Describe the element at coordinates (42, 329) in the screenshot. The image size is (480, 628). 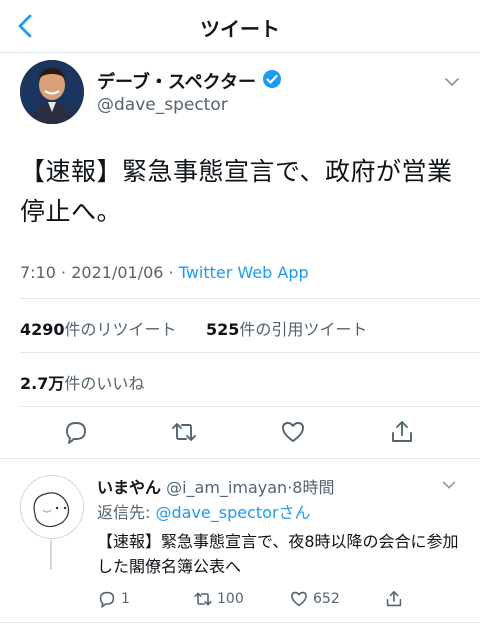
I see `retweets-count: 4290` at that location.